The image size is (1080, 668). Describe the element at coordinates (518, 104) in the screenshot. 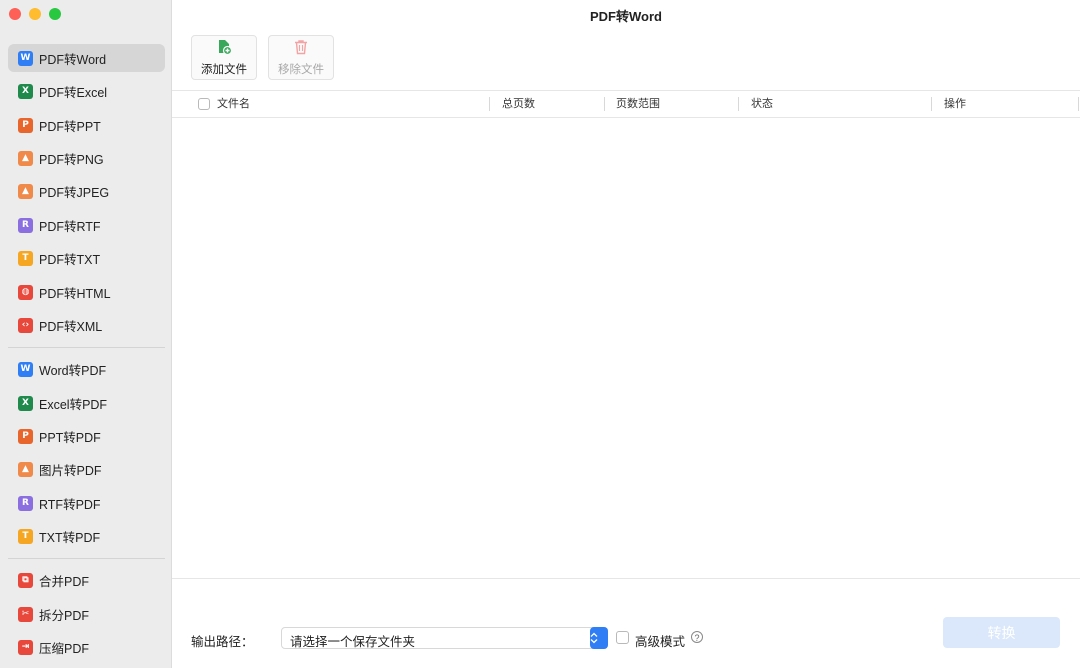

I see `column-total-pages: 总页数` at that location.